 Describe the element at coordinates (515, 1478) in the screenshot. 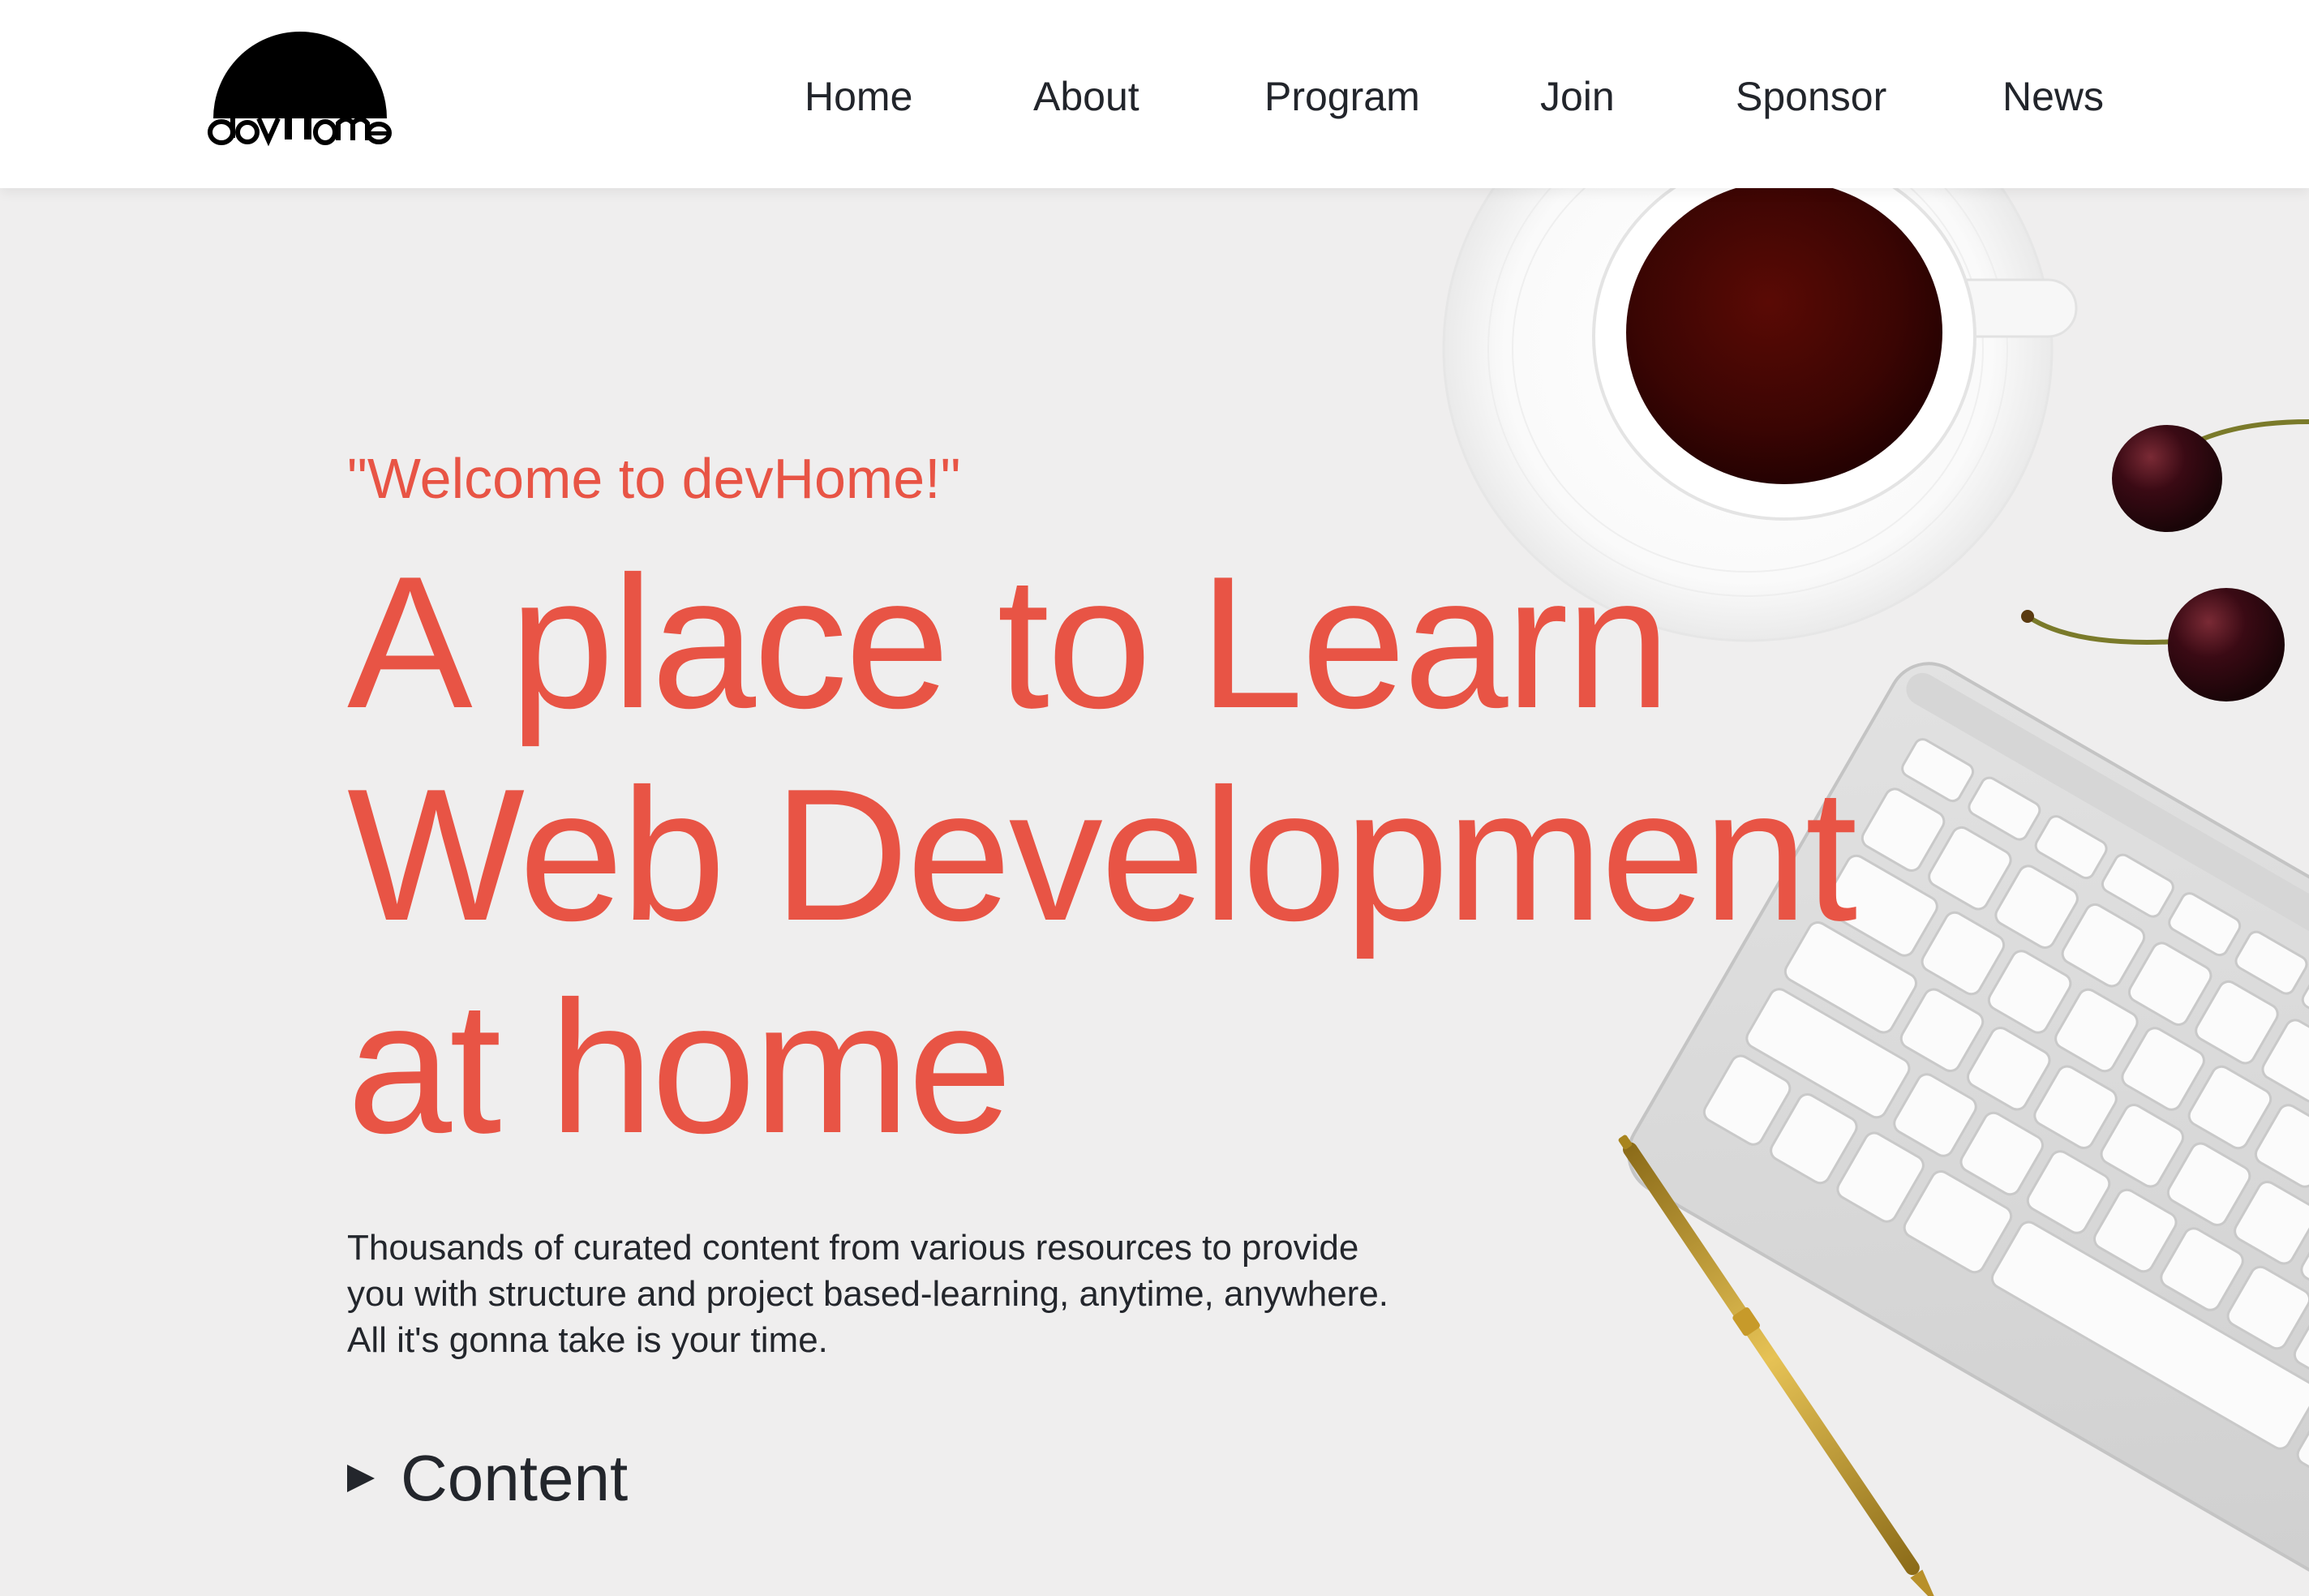

I see `content-toggle-label: Content` at that location.